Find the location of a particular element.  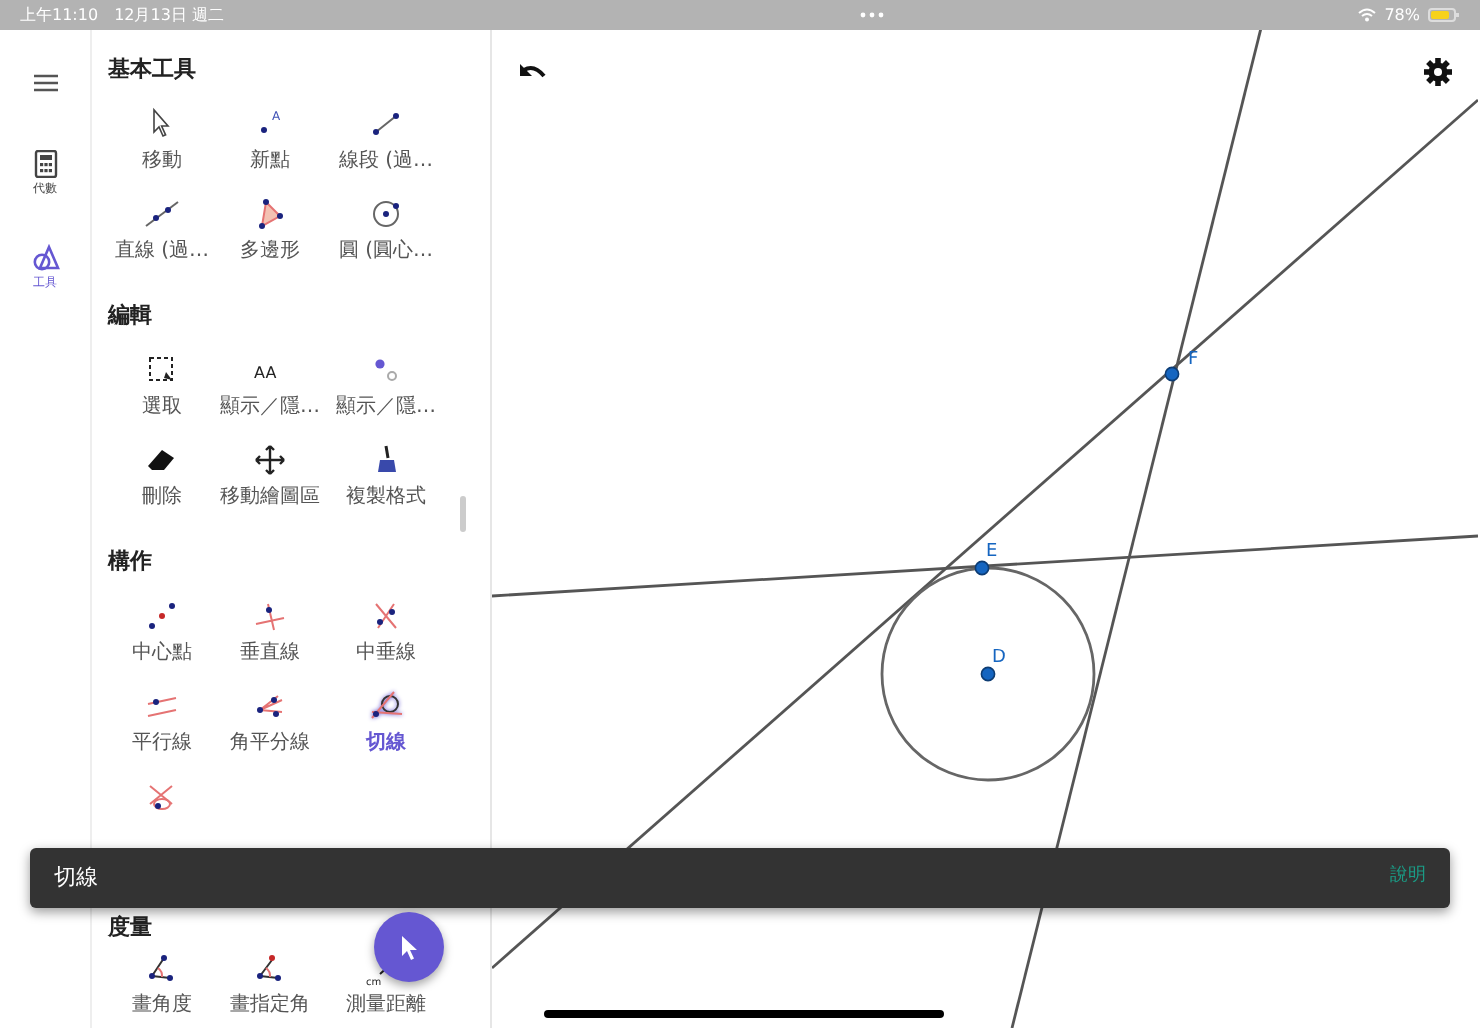

status-date: 12月13日 週二 is located at coordinates (169, 15).